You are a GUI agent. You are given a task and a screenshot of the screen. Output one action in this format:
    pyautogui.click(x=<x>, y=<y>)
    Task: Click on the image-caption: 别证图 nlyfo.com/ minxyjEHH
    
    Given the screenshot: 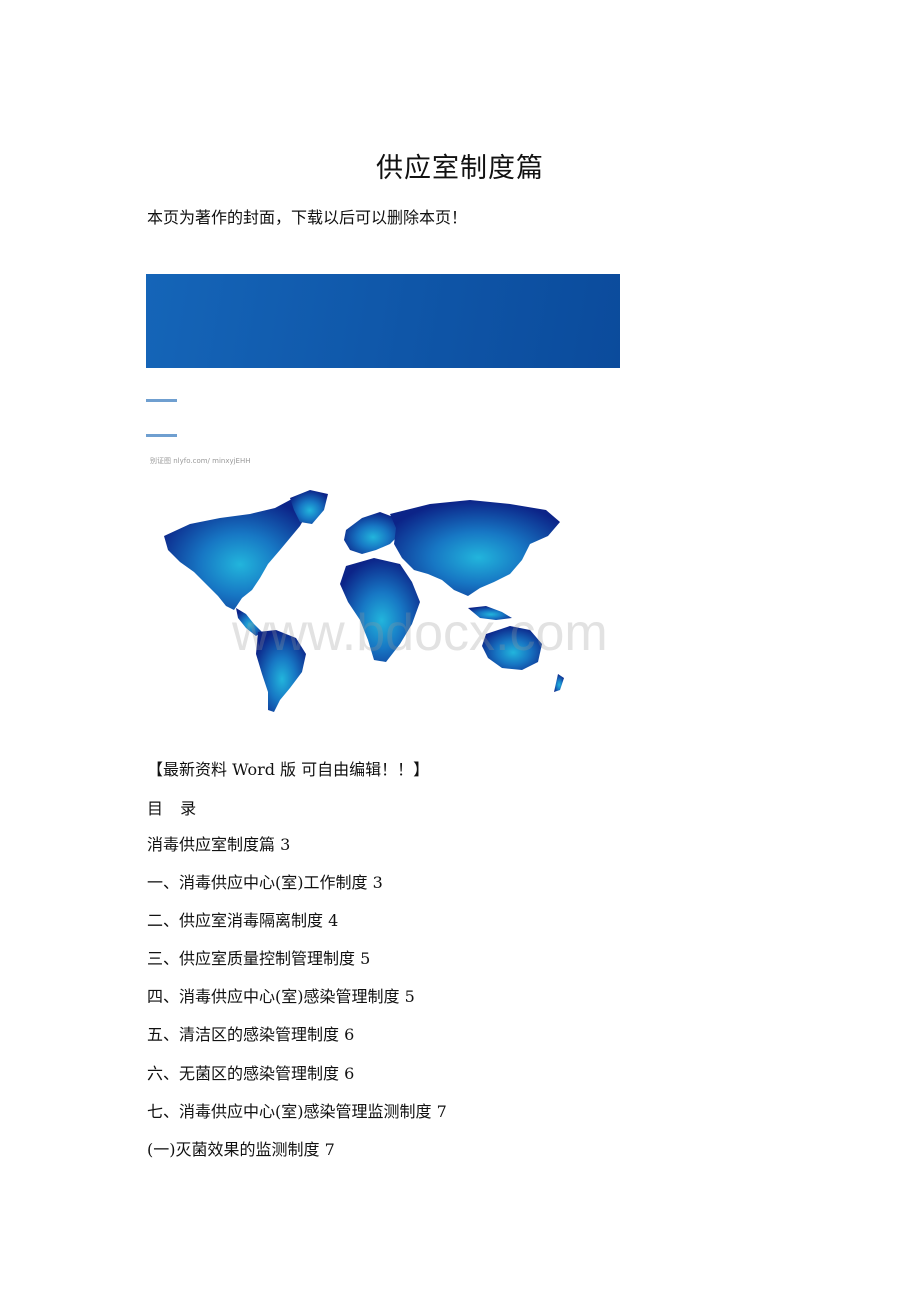 What is the action you would take?
    pyautogui.click(x=200, y=461)
    